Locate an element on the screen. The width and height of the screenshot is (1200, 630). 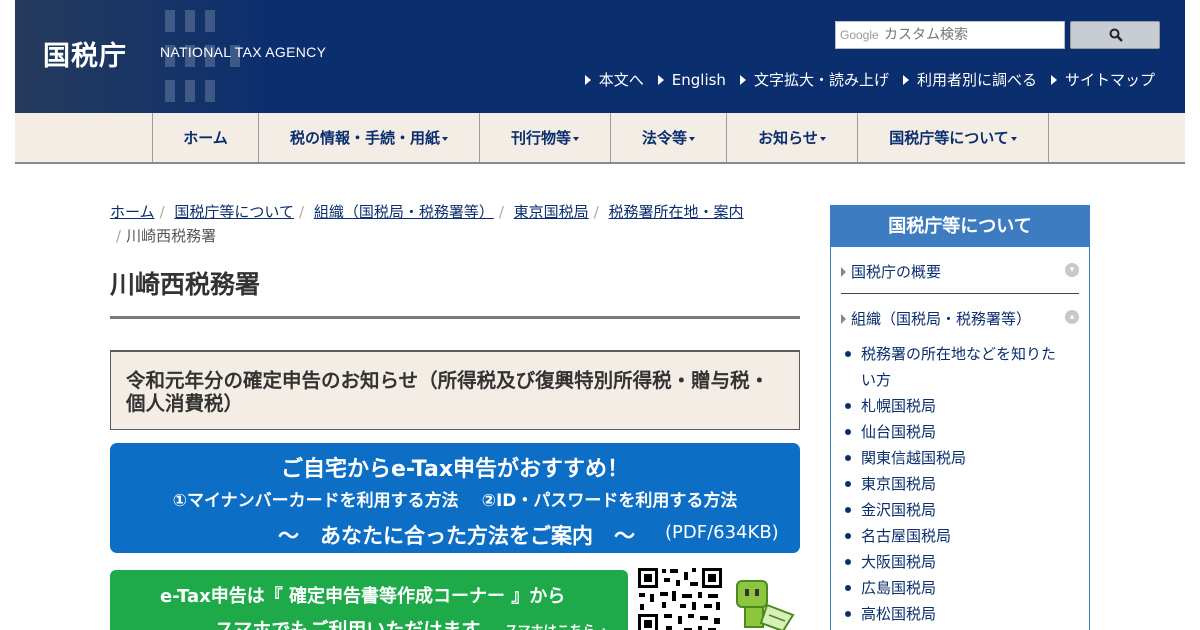
util-link-skip-to-content: 本文へ is located at coordinates (614, 79).